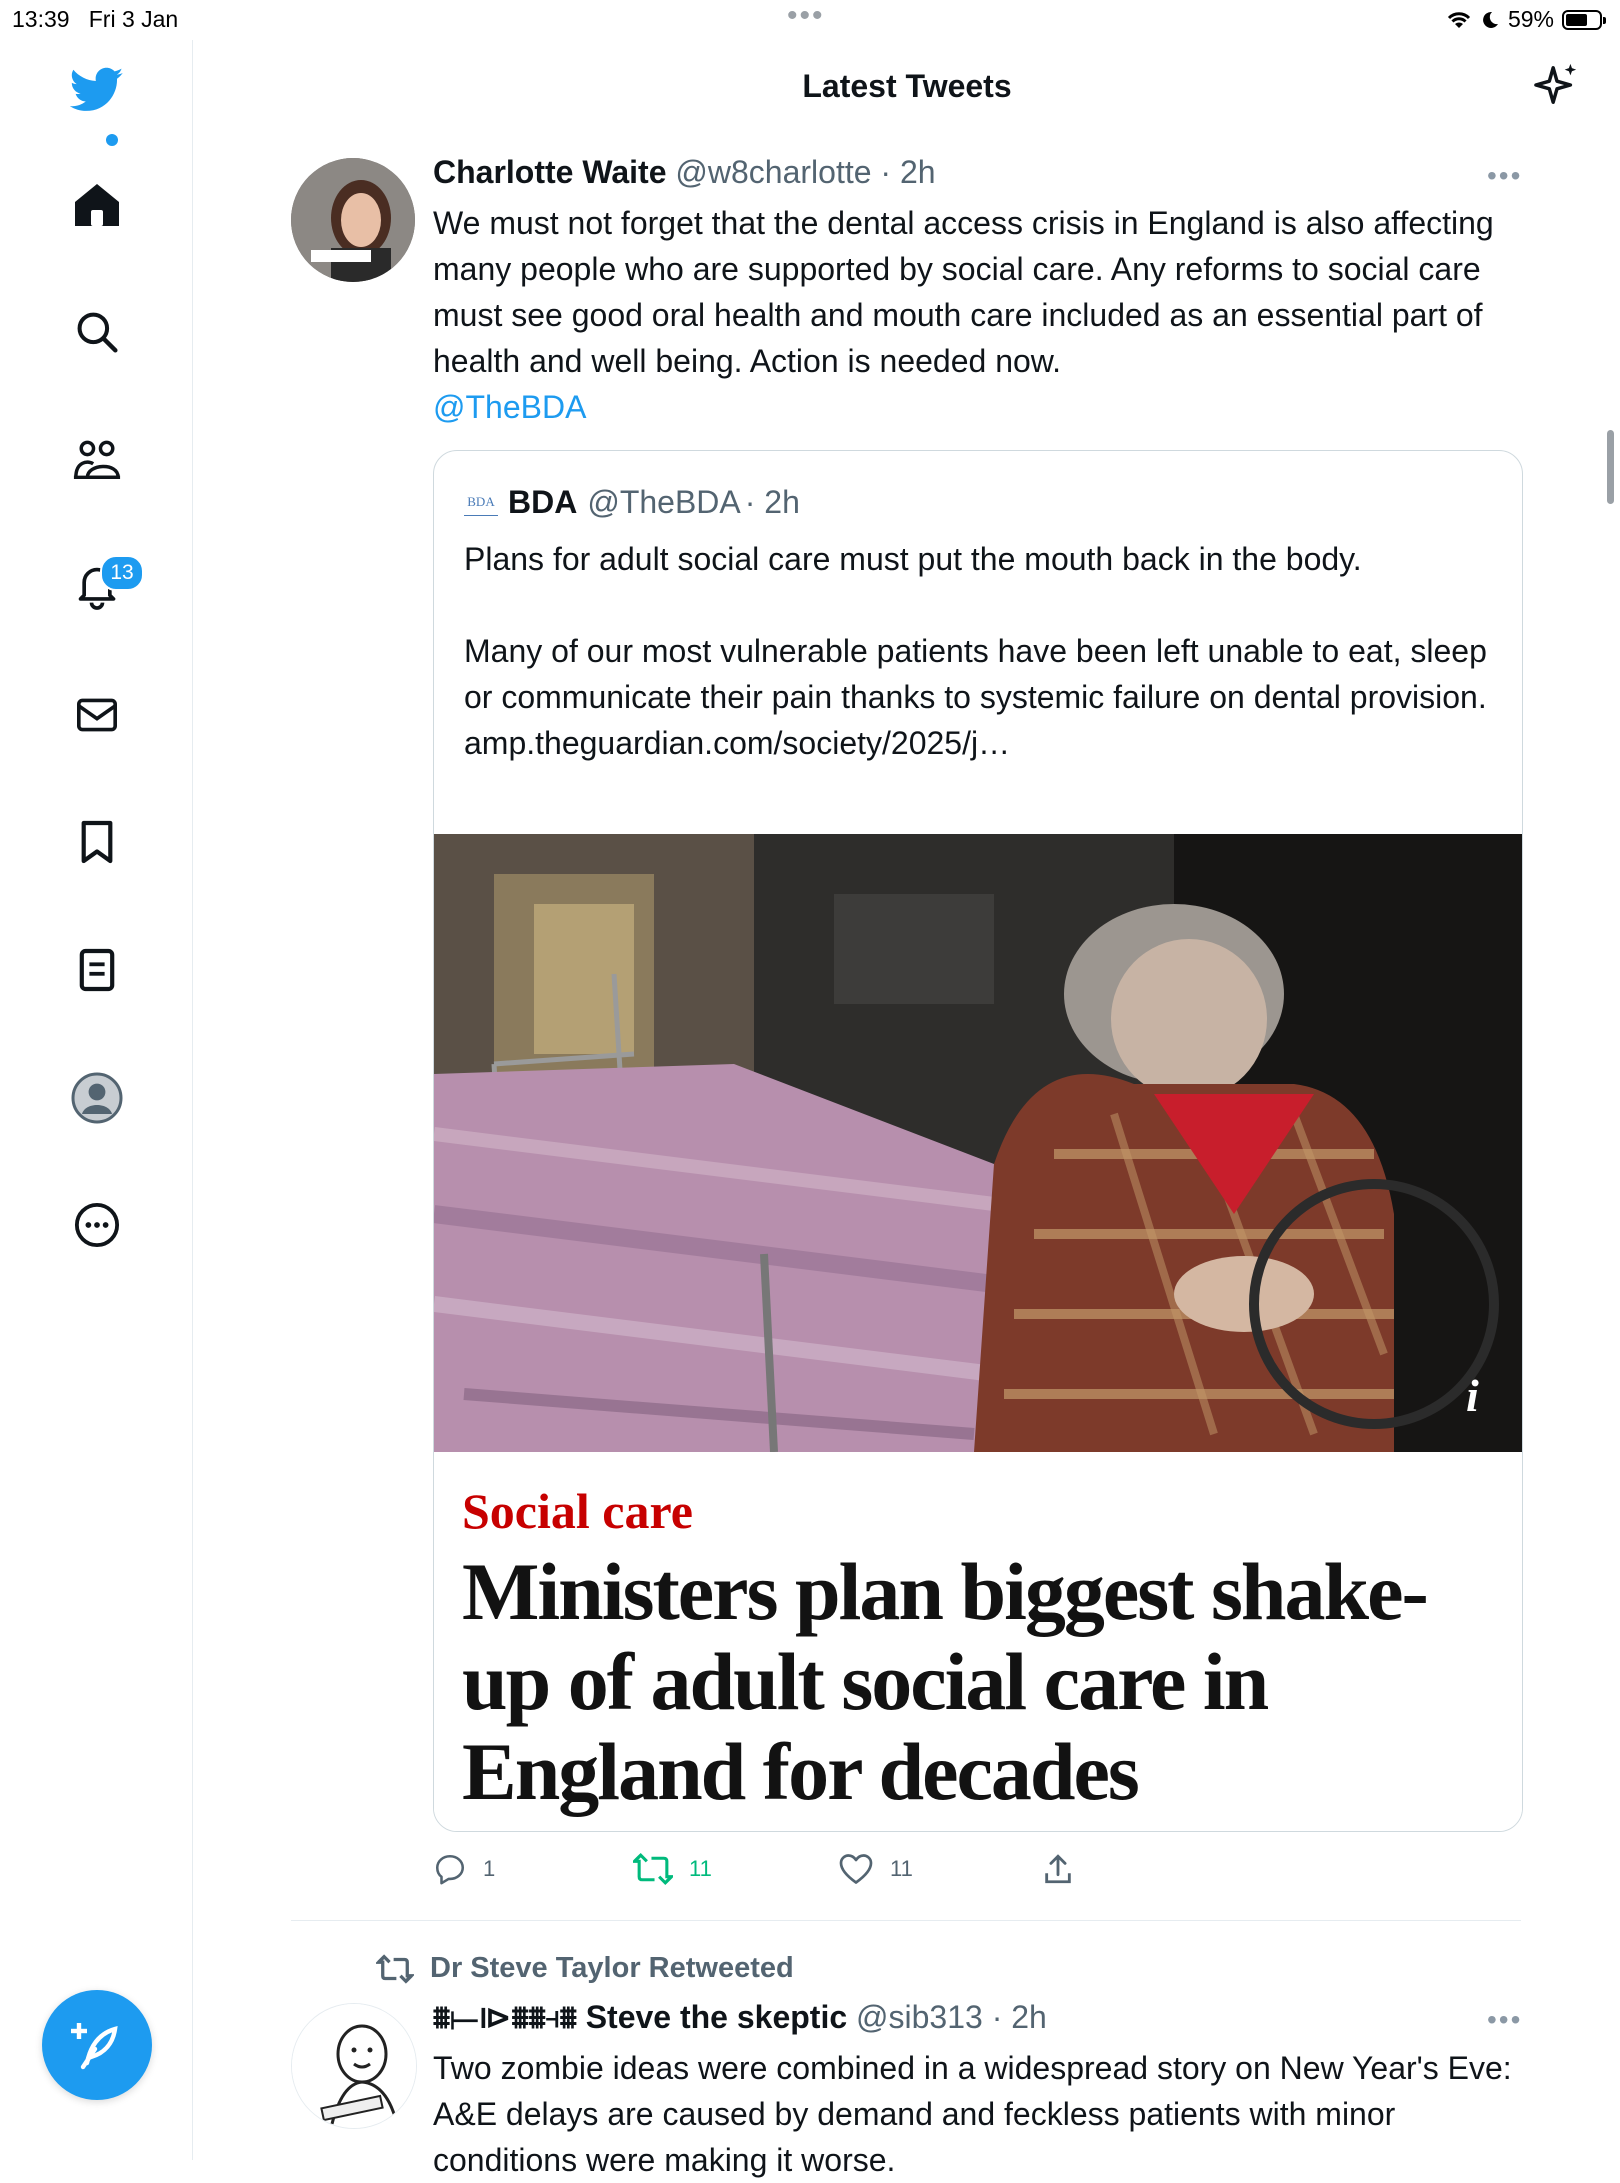 The width and height of the screenshot is (1620, 2183). What do you see at coordinates (919, 2017) in the screenshot?
I see `author-handle: @sib313` at bounding box center [919, 2017].